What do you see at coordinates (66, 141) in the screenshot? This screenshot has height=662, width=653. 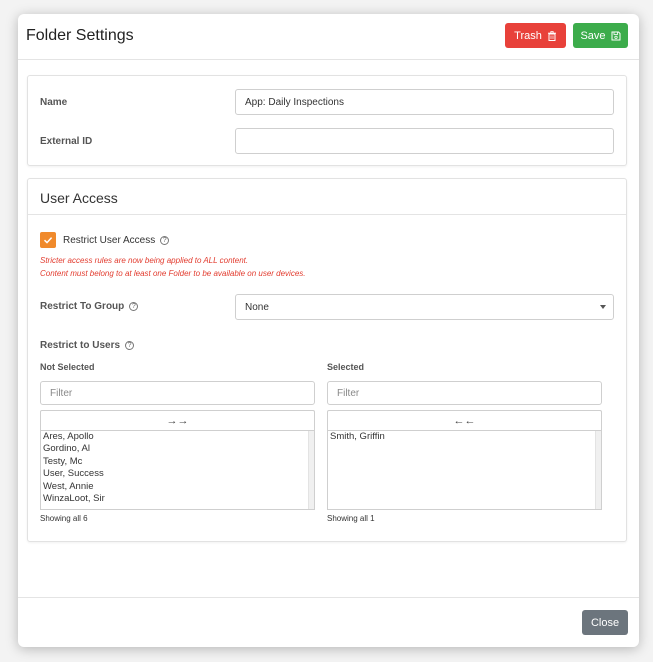 I see `external-id-label: External ID` at bounding box center [66, 141].